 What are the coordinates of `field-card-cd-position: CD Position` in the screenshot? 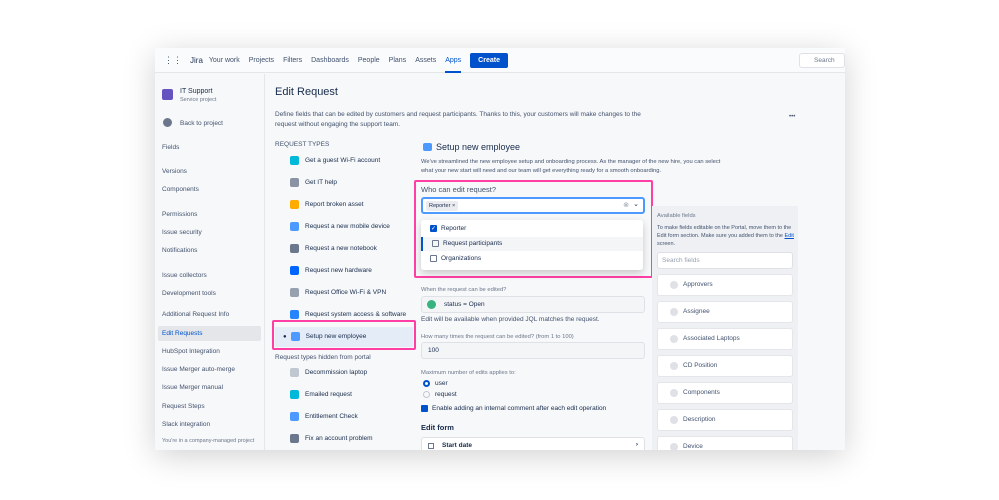 It's located at (725, 366).